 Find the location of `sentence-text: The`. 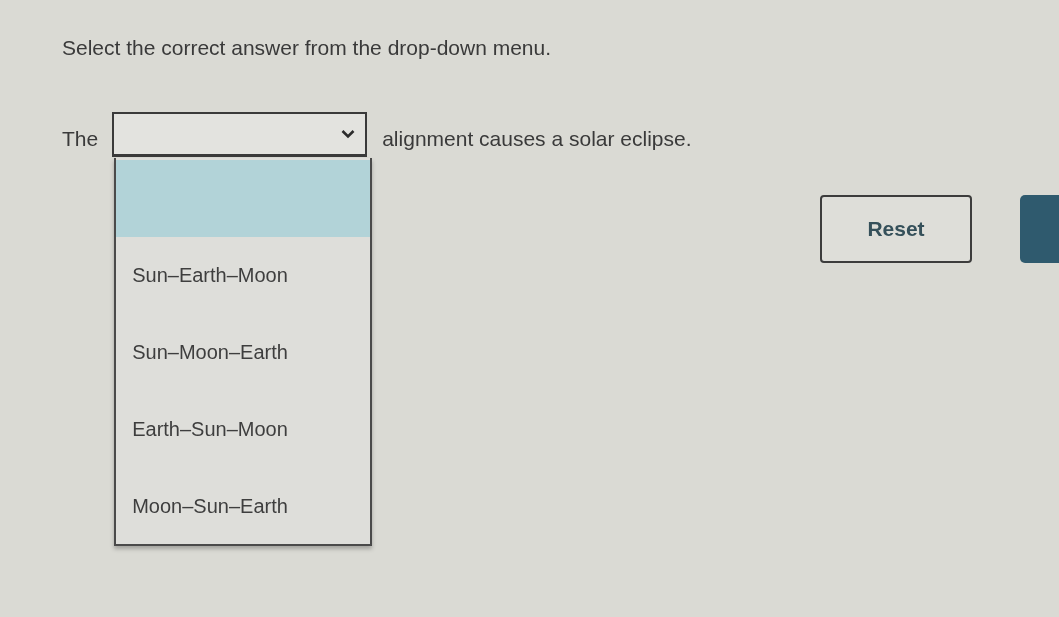

sentence-text: The is located at coordinates (80, 138).